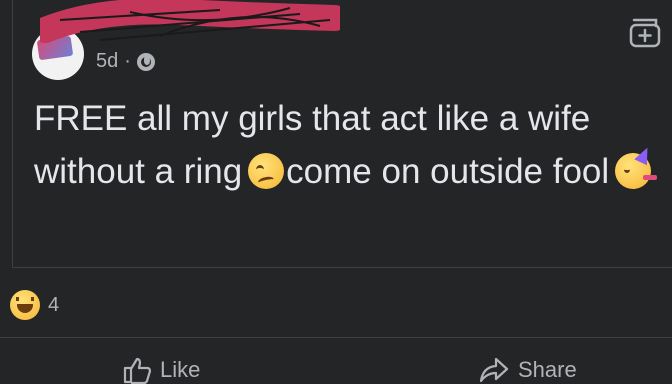 Image resolution: width=672 pixels, height=384 pixels. What do you see at coordinates (137, 370) in the screenshot?
I see `thumbs-up-icon` at bounding box center [137, 370].